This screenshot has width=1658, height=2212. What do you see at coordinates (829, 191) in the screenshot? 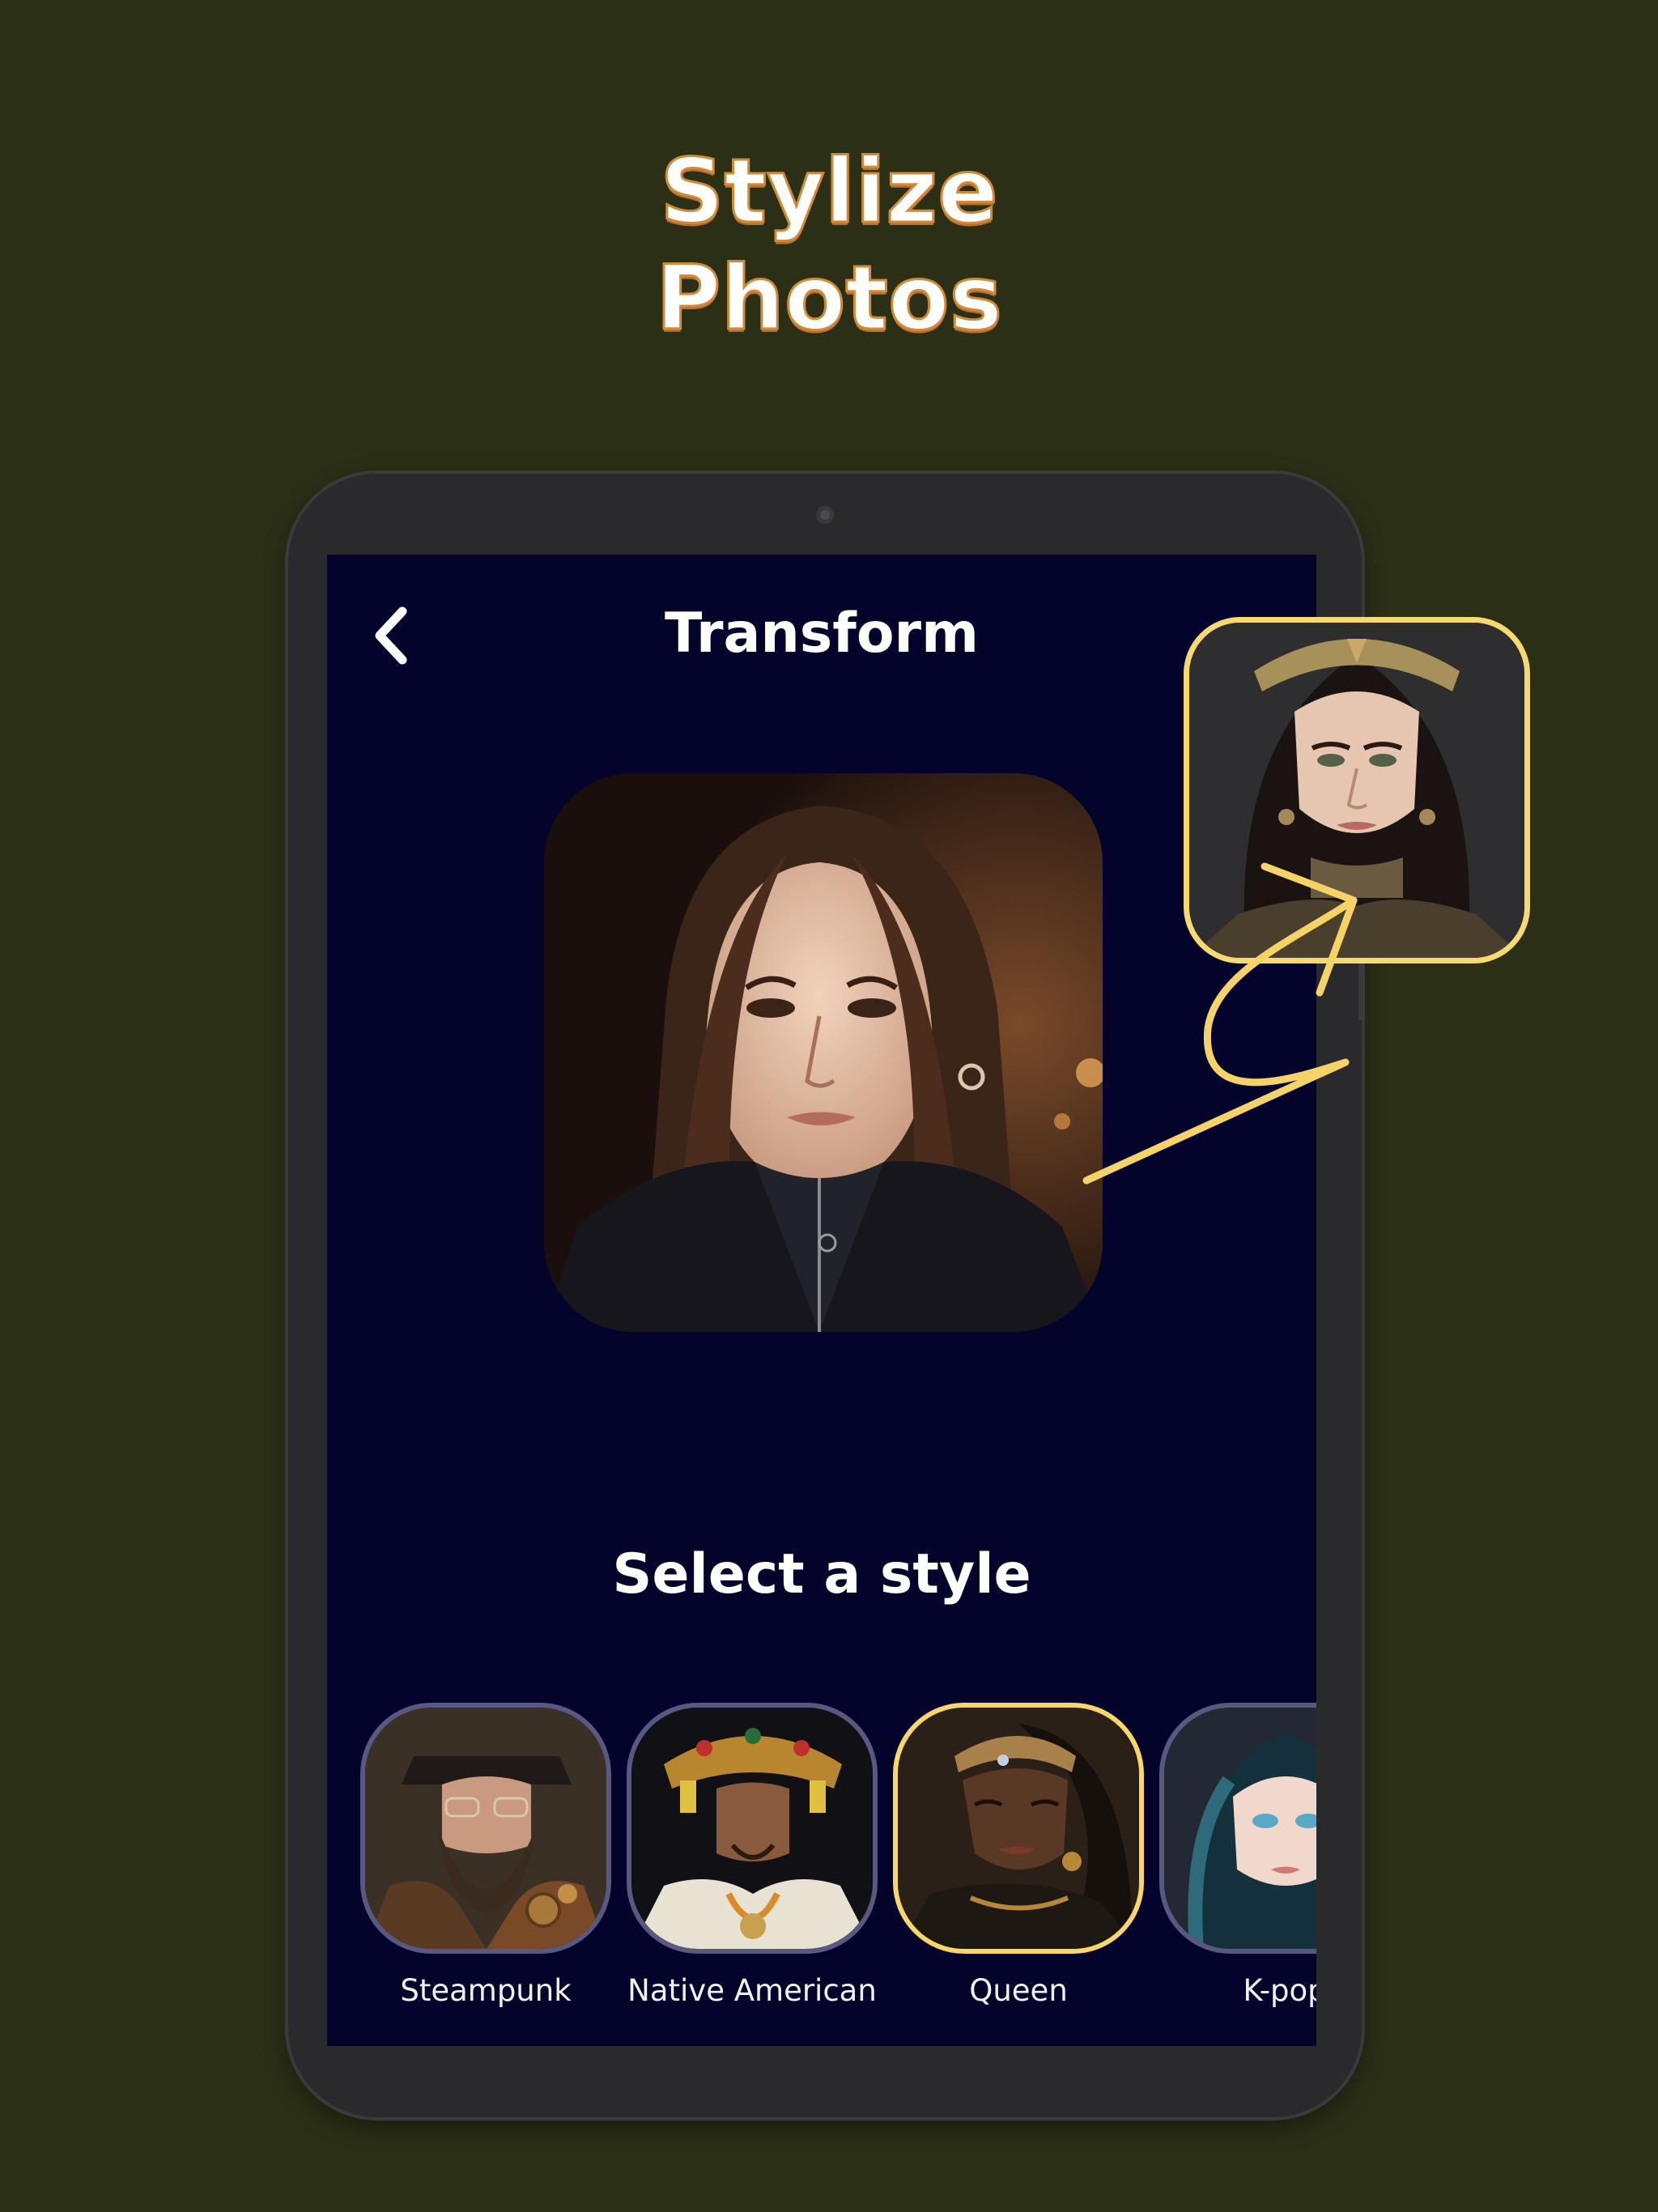
I see `headline-line-1: Stylize` at bounding box center [829, 191].